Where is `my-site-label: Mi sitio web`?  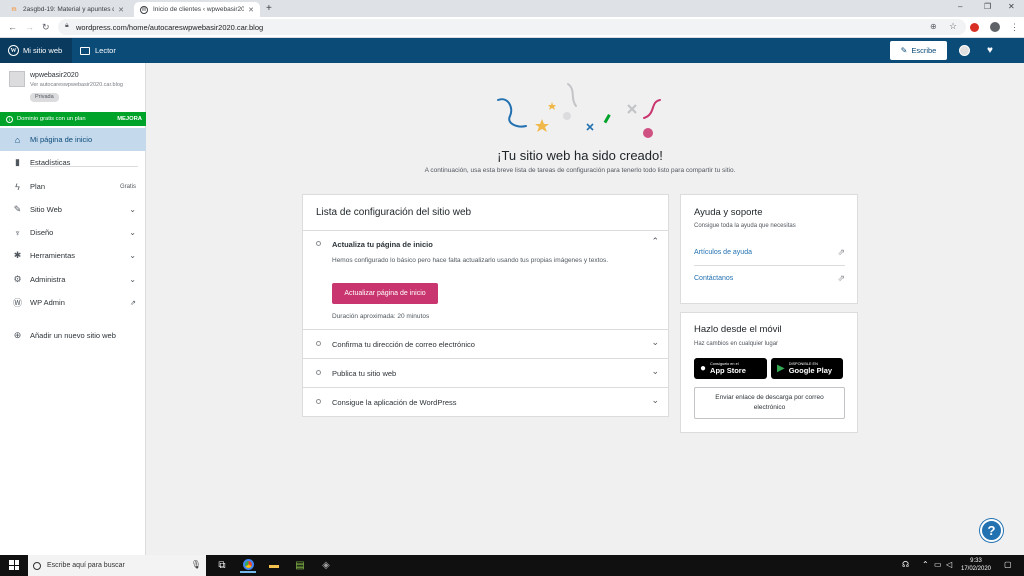 my-site-label: Mi sitio web is located at coordinates (43, 50).